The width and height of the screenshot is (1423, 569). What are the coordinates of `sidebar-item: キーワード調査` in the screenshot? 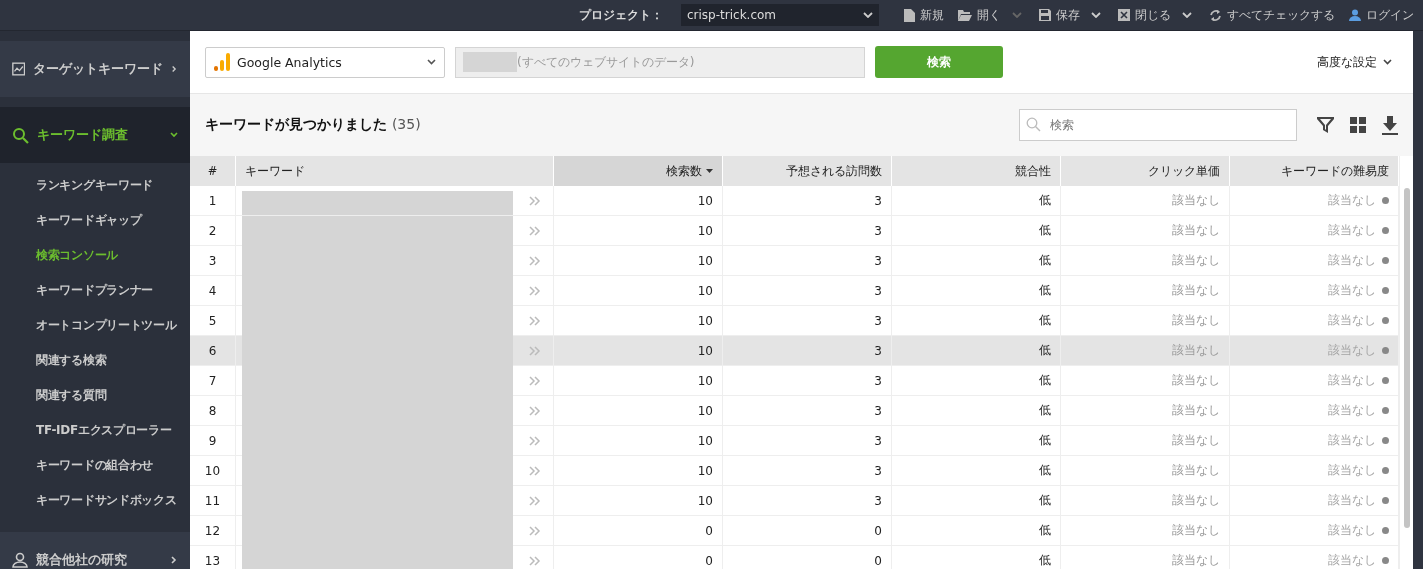 It's located at (95, 135).